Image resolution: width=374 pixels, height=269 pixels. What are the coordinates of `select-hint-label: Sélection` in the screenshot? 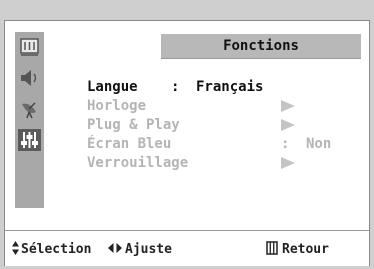 It's located at (56, 249).